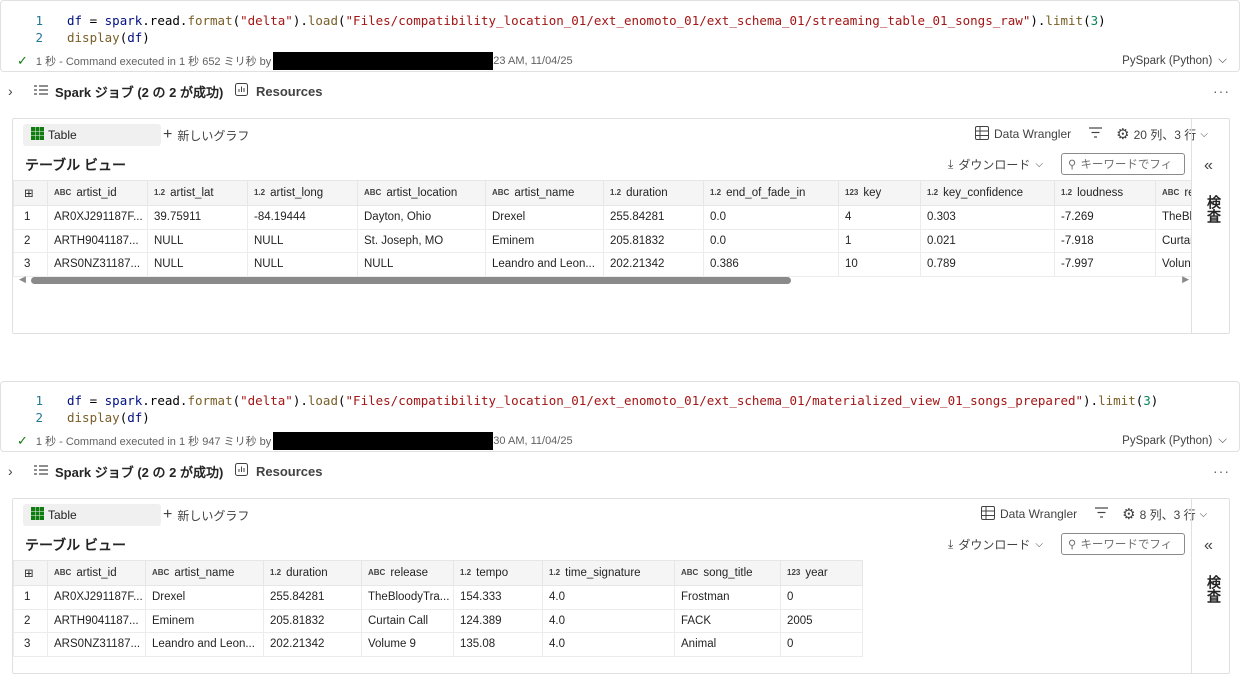 This screenshot has width=1242, height=674. What do you see at coordinates (197, 193) in the screenshot?
I see `column-header: 1.2 artist_lat` at bounding box center [197, 193].